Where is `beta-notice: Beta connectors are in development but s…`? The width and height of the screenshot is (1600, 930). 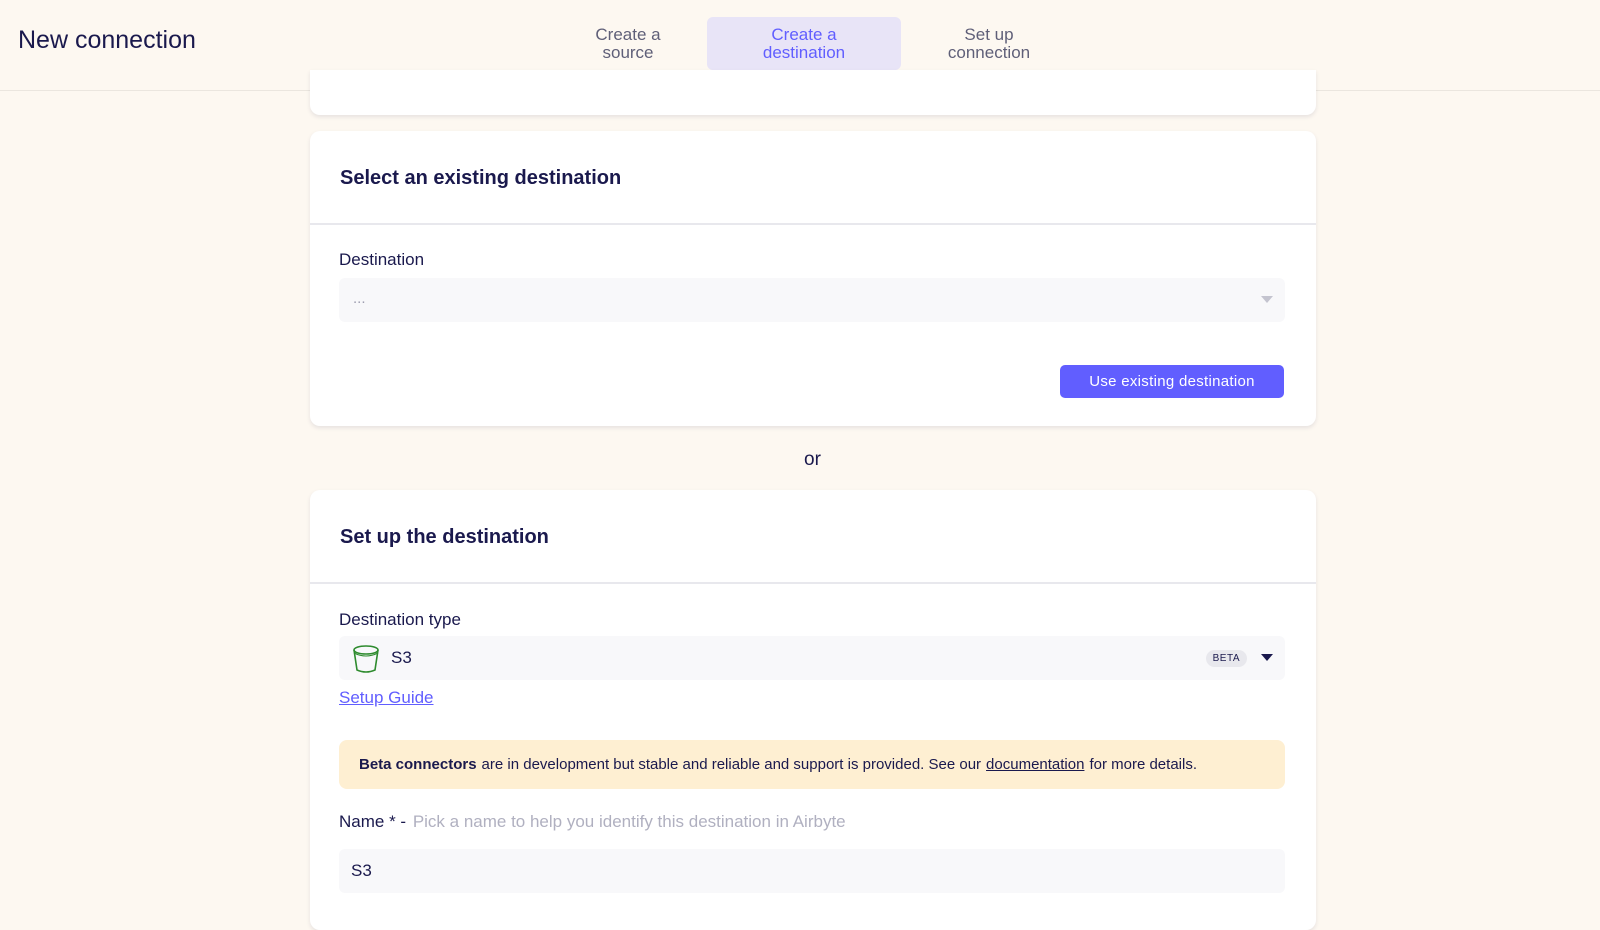 beta-notice: Beta connectors are in development but s… is located at coordinates (812, 764).